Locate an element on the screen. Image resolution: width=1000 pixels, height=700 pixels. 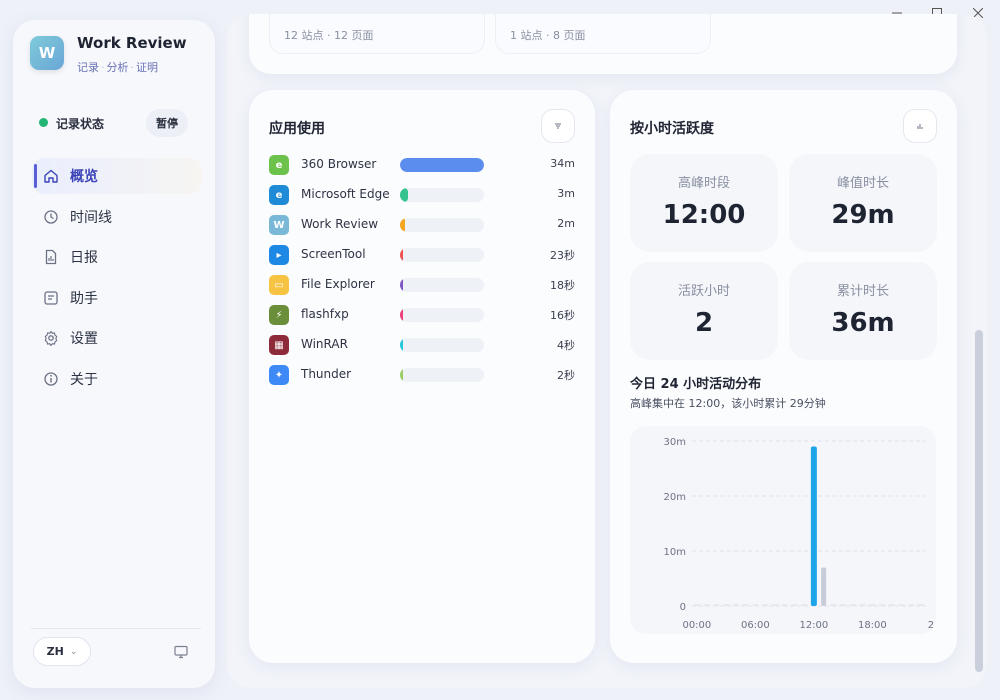
recording-status-dot is located at coordinates (43, 122).